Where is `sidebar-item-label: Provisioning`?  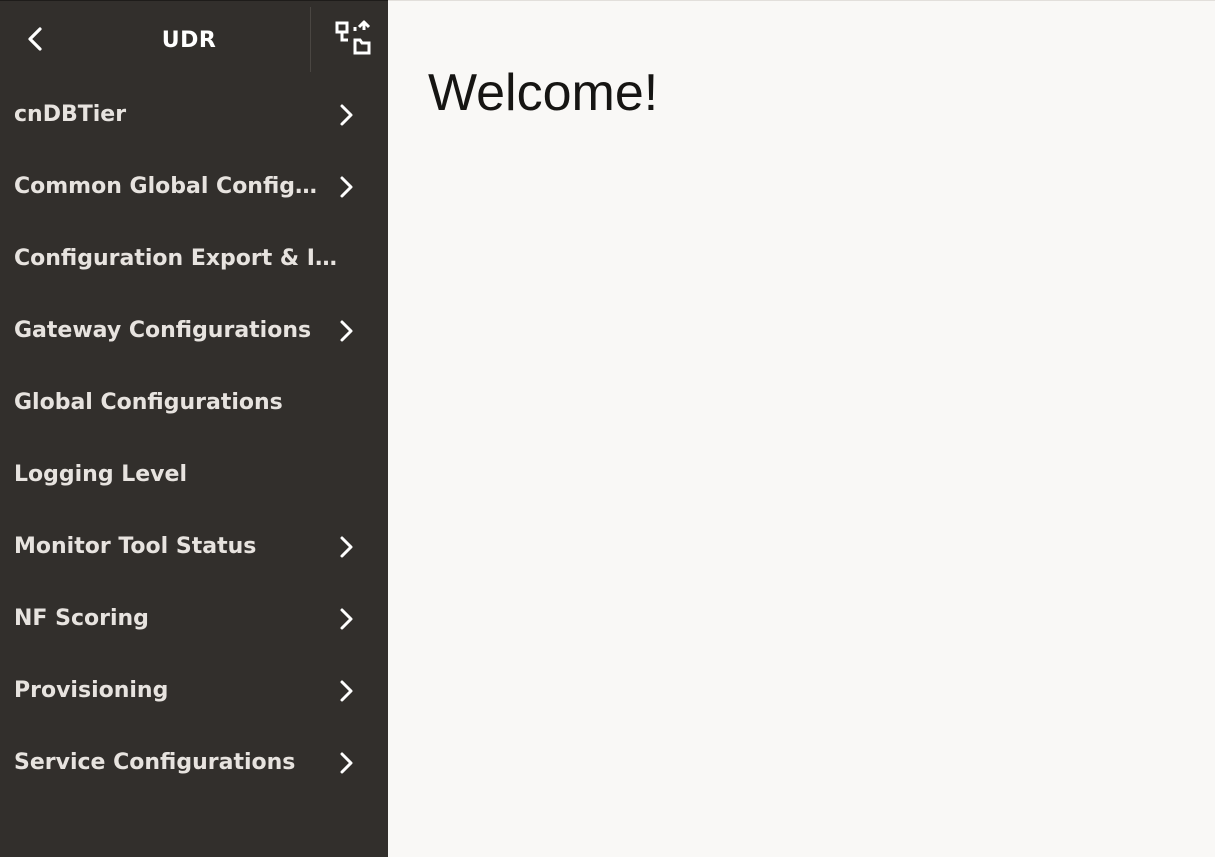
sidebar-item-label: Provisioning is located at coordinates (91, 690).